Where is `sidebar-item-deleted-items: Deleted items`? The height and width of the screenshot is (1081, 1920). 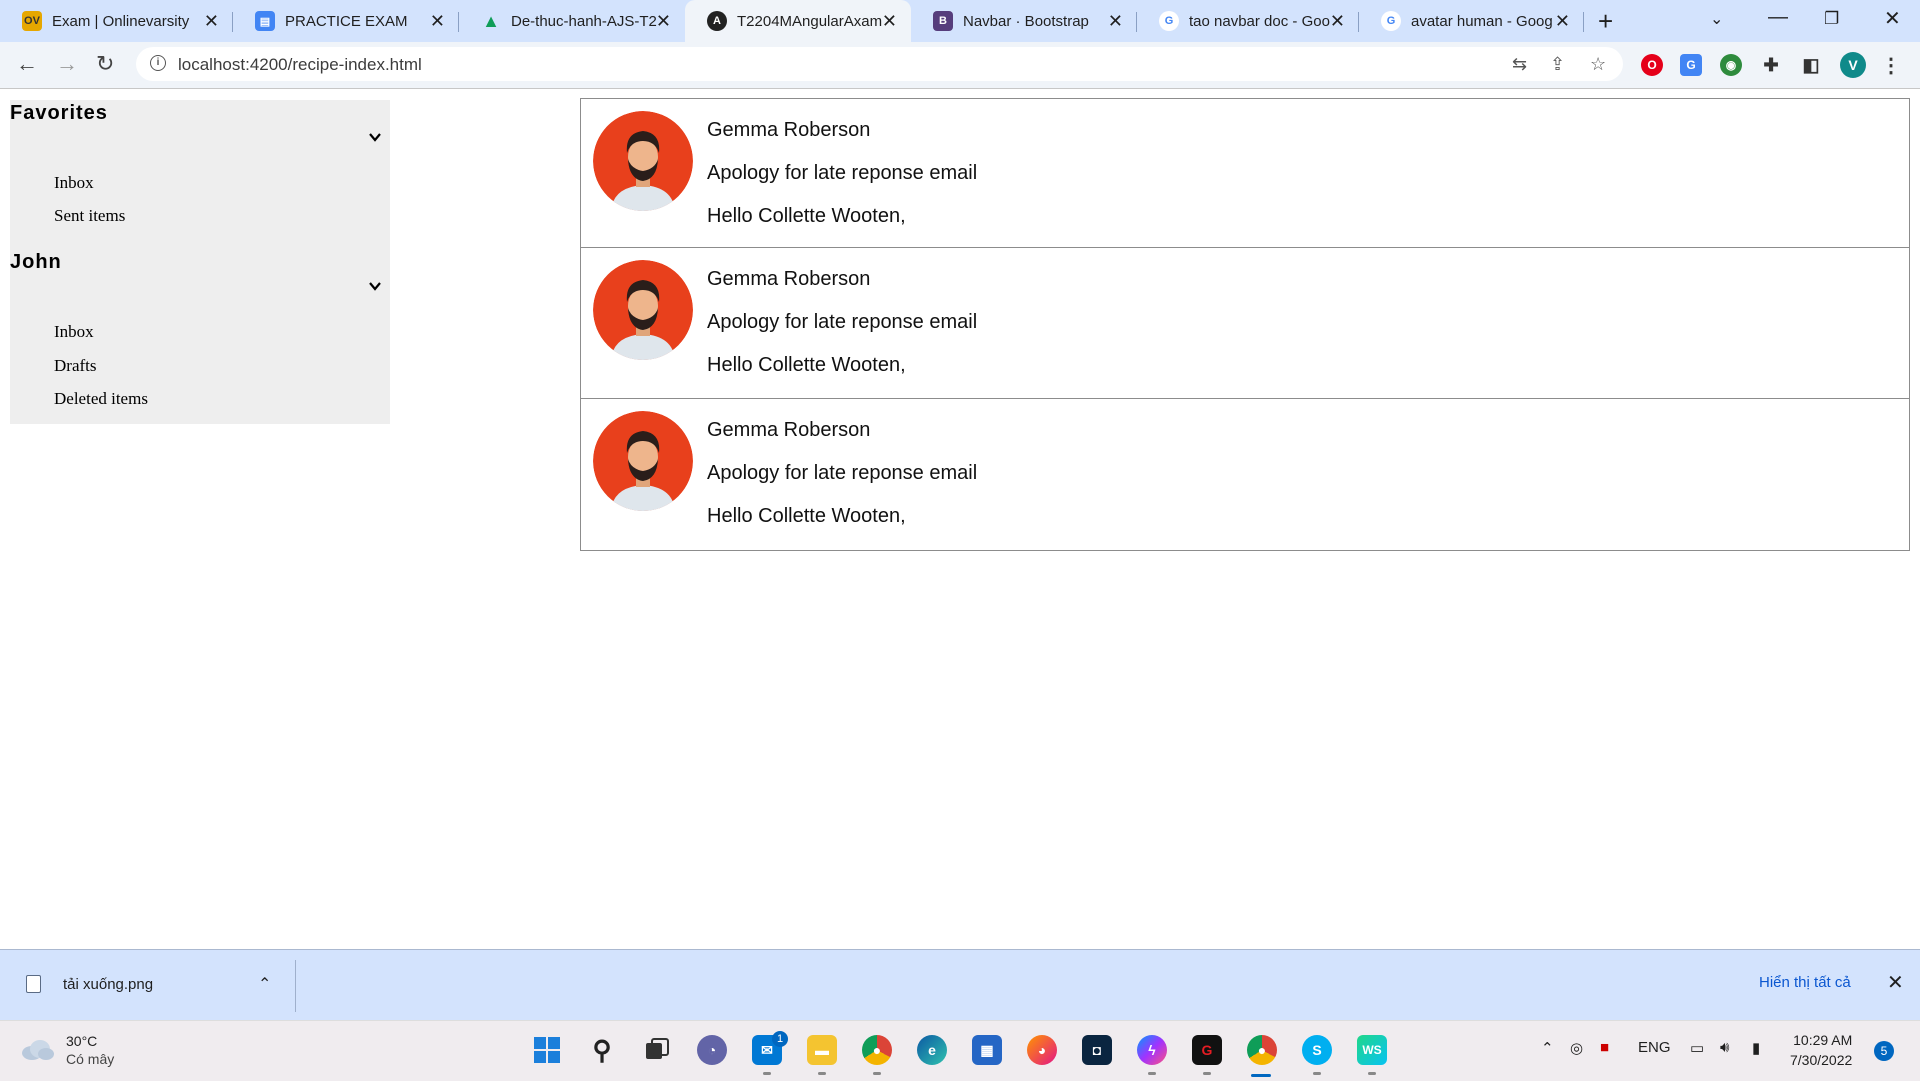 sidebar-item-deleted-items: Deleted items is located at coordinates (101, 399).